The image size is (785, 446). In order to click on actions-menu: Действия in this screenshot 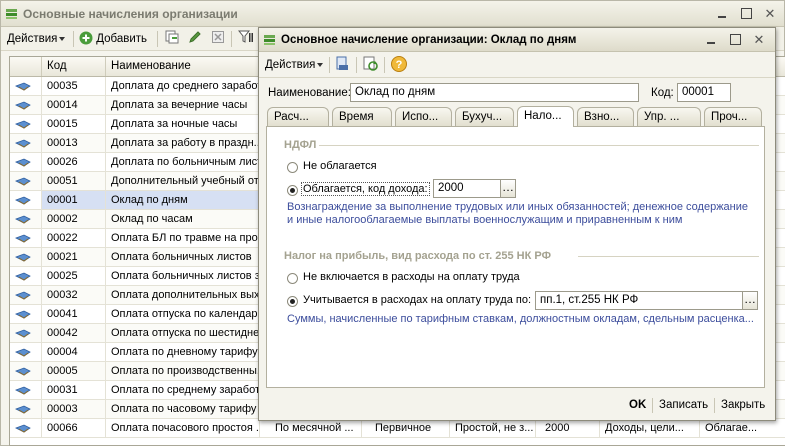, I will do `click(36, 39)`.